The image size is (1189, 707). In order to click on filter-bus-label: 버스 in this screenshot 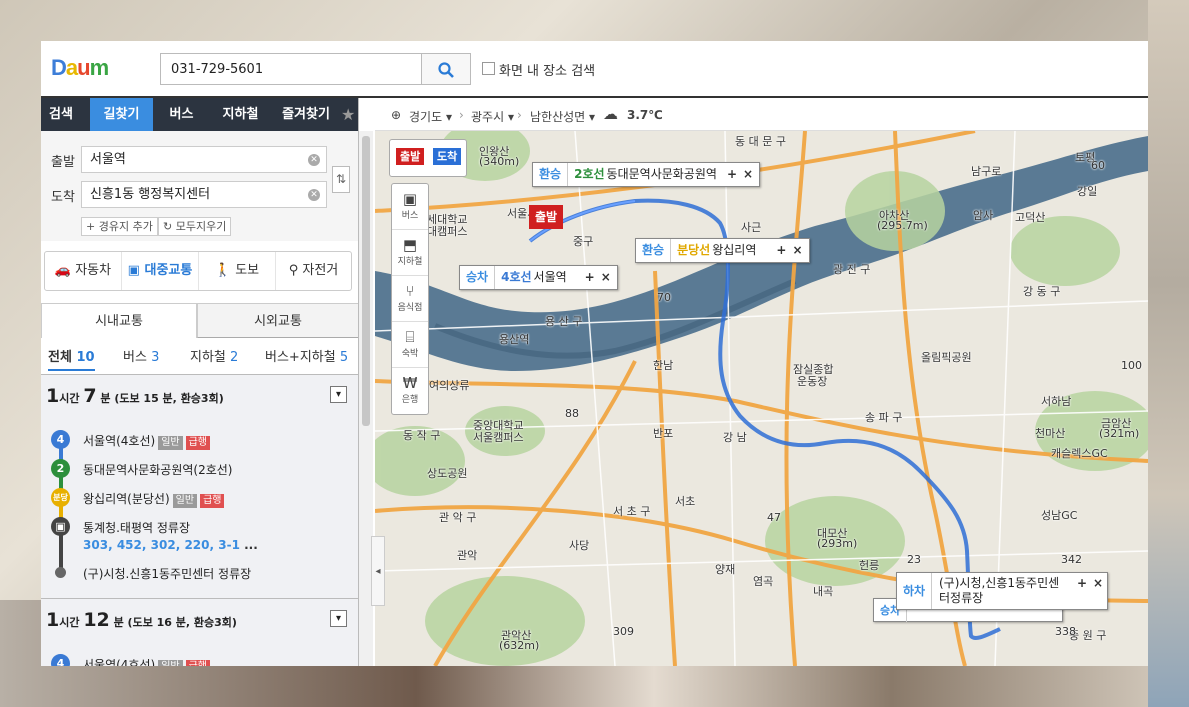, I will do `click(135, 357)`.